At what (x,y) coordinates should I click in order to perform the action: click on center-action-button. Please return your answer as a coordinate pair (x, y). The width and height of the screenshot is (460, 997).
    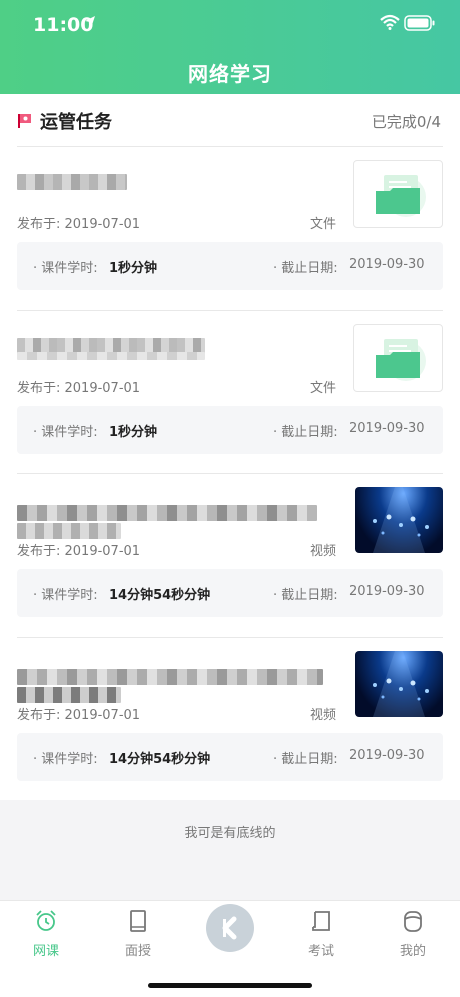
    Looking at the image, I should click on (230, 928).